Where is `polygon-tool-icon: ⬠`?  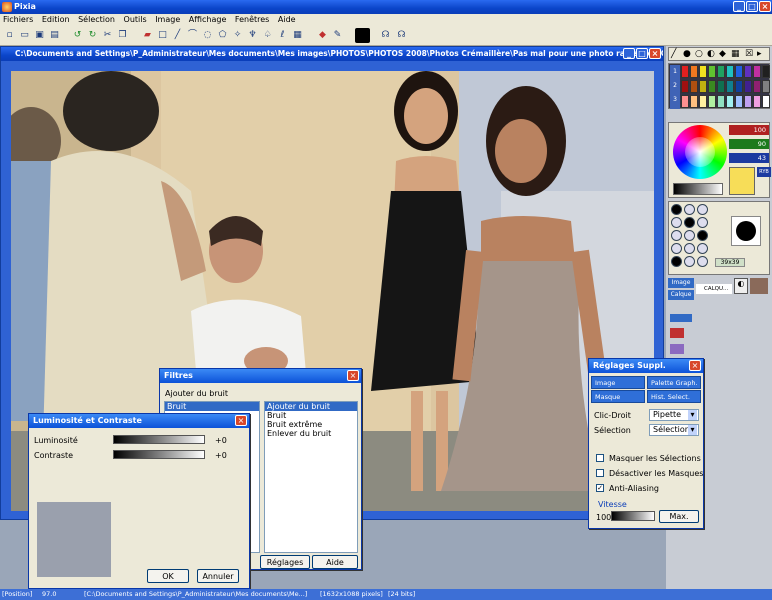
polygon-tool-icon: ⬠ is located at coordinates (222, 35).